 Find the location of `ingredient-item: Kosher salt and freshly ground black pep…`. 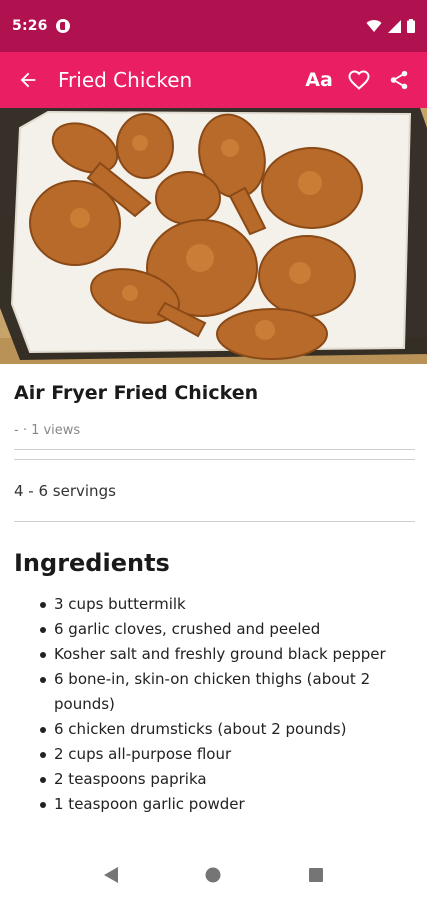

ingredient-item: Kosher salt and freshly ground black pep… is located at coordinates (226, 654).